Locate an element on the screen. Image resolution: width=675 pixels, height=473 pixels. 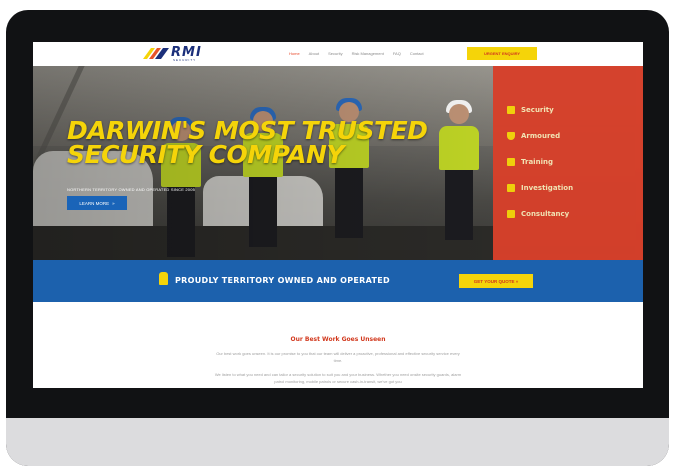
service-item-investigation: Investigation is located at coordinates (540, 188).